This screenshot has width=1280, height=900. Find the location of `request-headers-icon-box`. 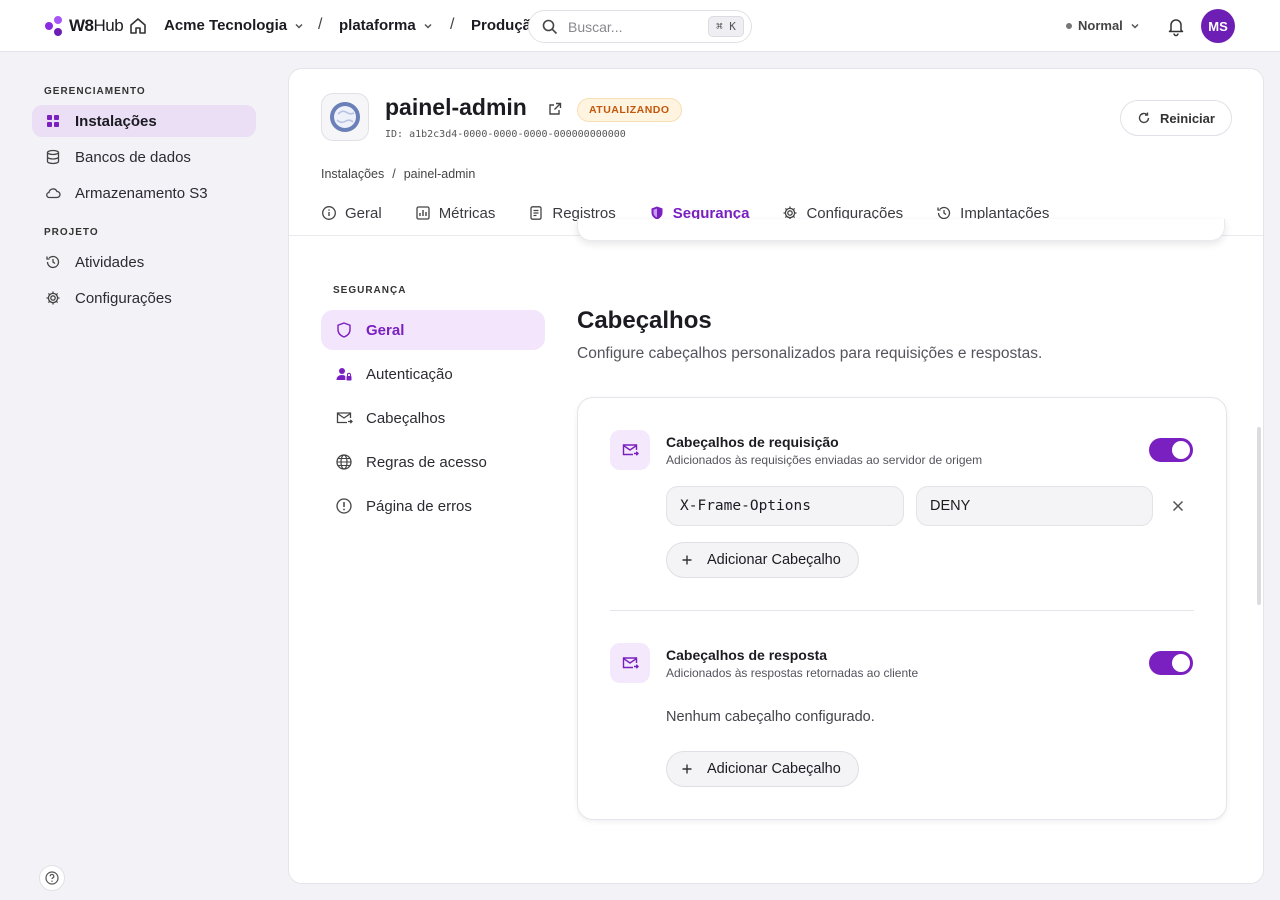

request-headers-icon-box is located at coordinates (630, 450).